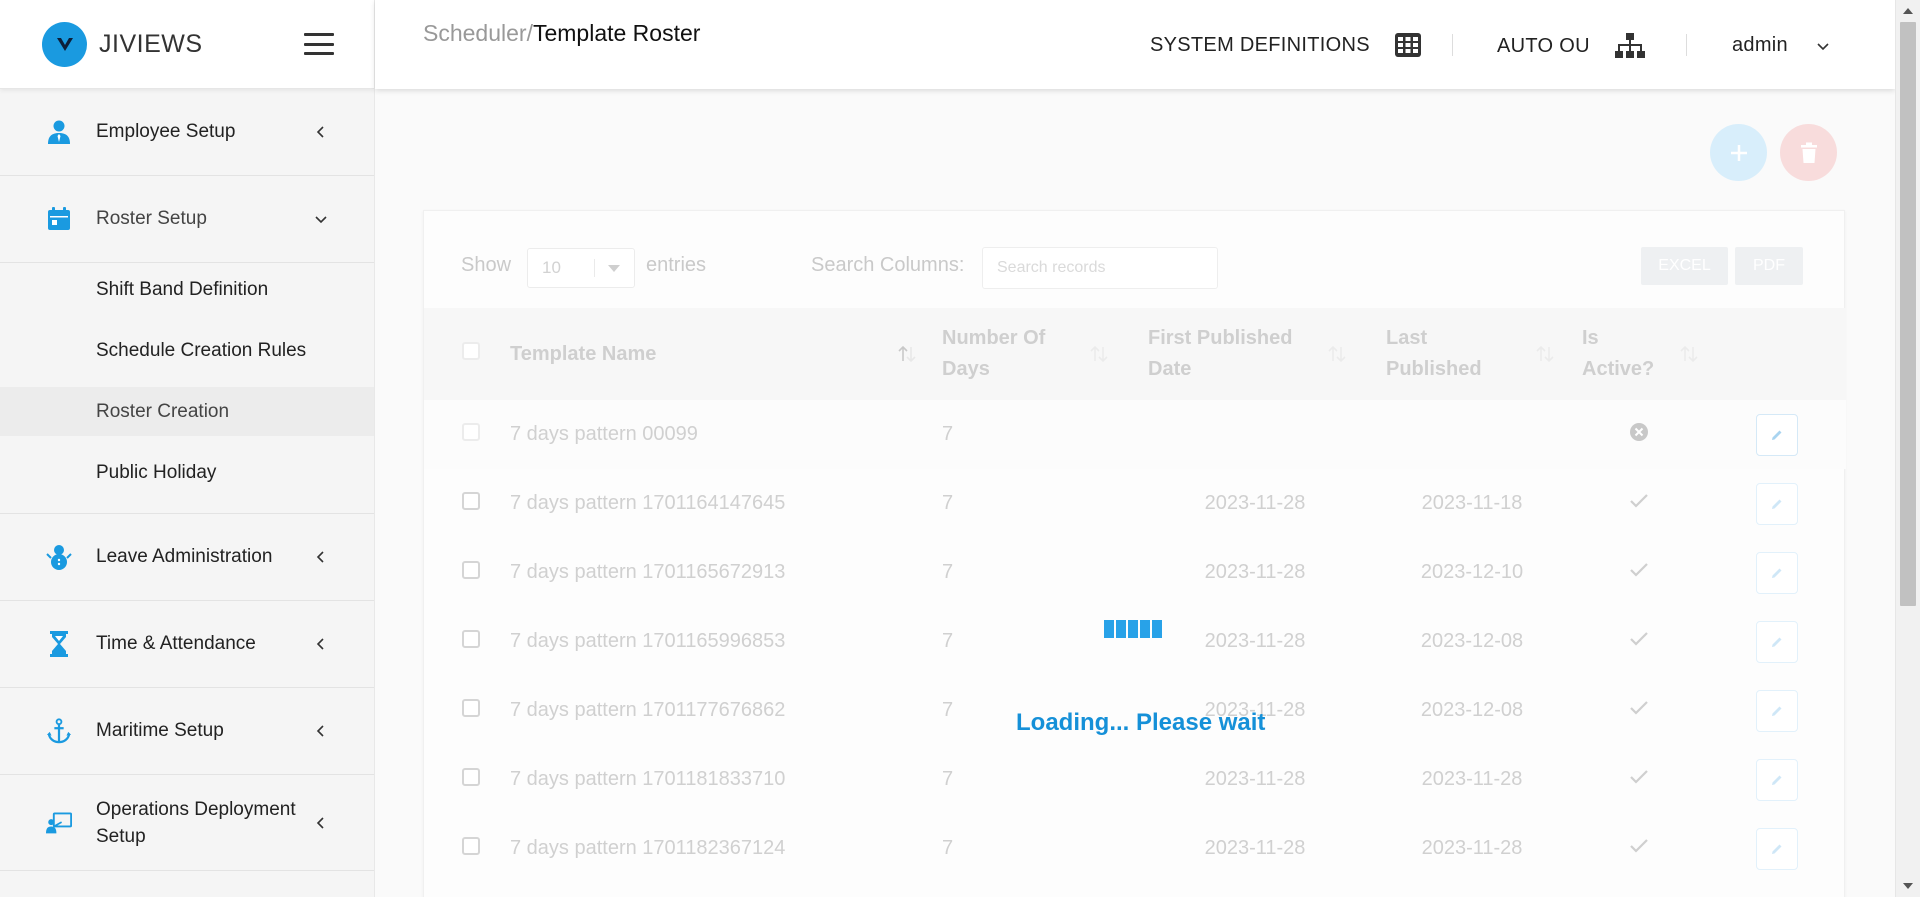 The image size is (1920, 897). What do you see at coordinates (187, 219) in the screenshot?
I see `sidebar-item-roster-setup: Roster Setup` at bounding box center [187, 219].